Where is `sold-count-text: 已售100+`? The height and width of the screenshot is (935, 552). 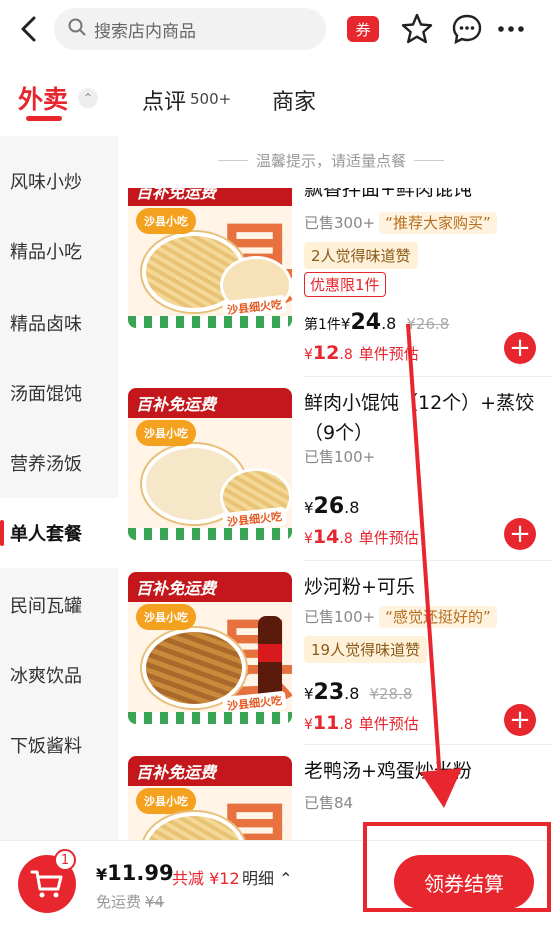 sold-count-text: 已售100+ is located at coordinates (340, 617).